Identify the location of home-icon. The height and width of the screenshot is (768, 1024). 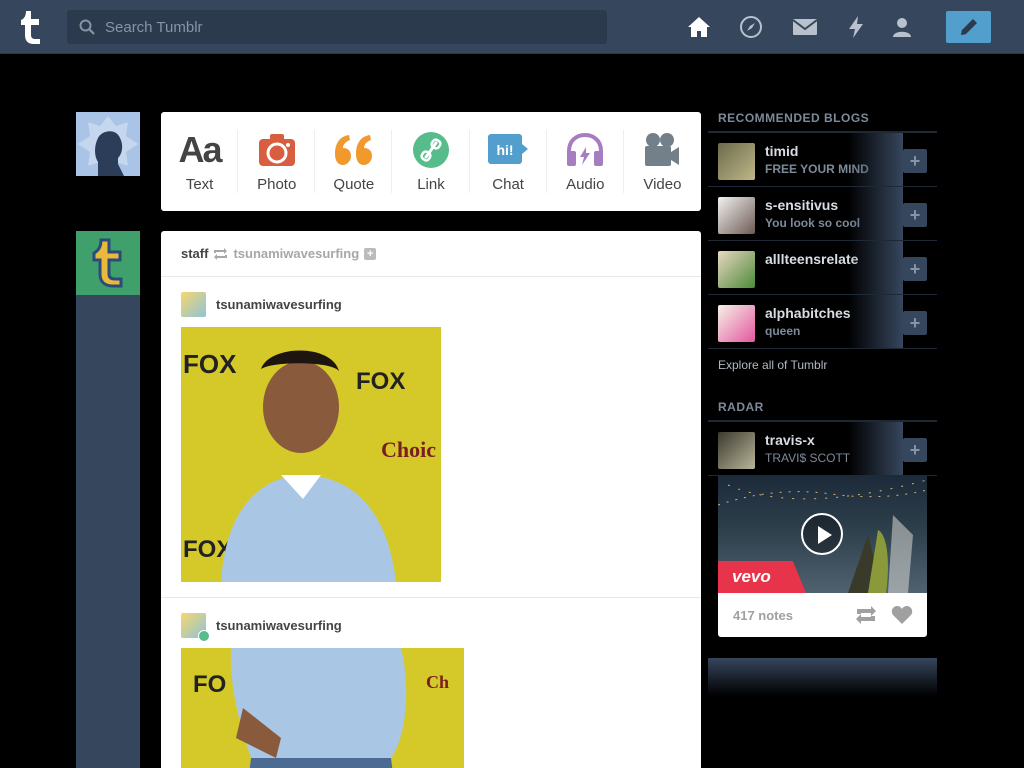
(699, 27).